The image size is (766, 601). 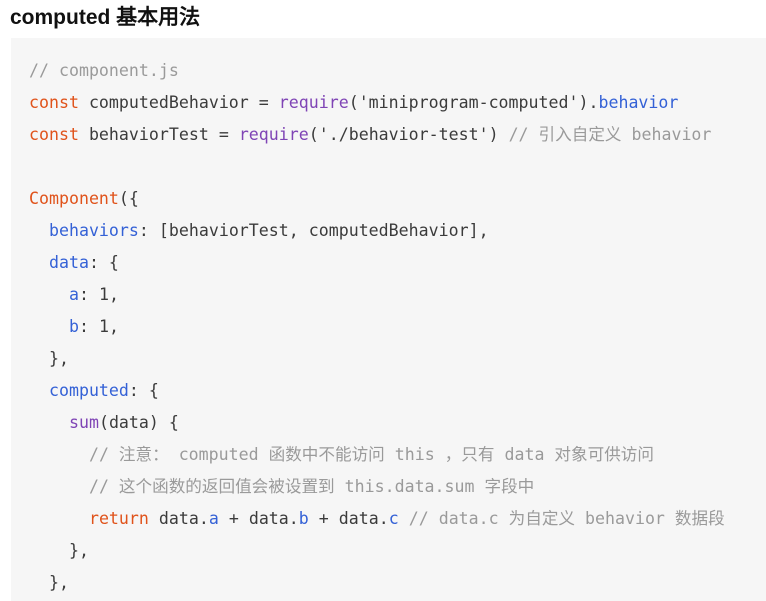 I want to click on code-line: sum(data) {, so click(x=397, y=423).